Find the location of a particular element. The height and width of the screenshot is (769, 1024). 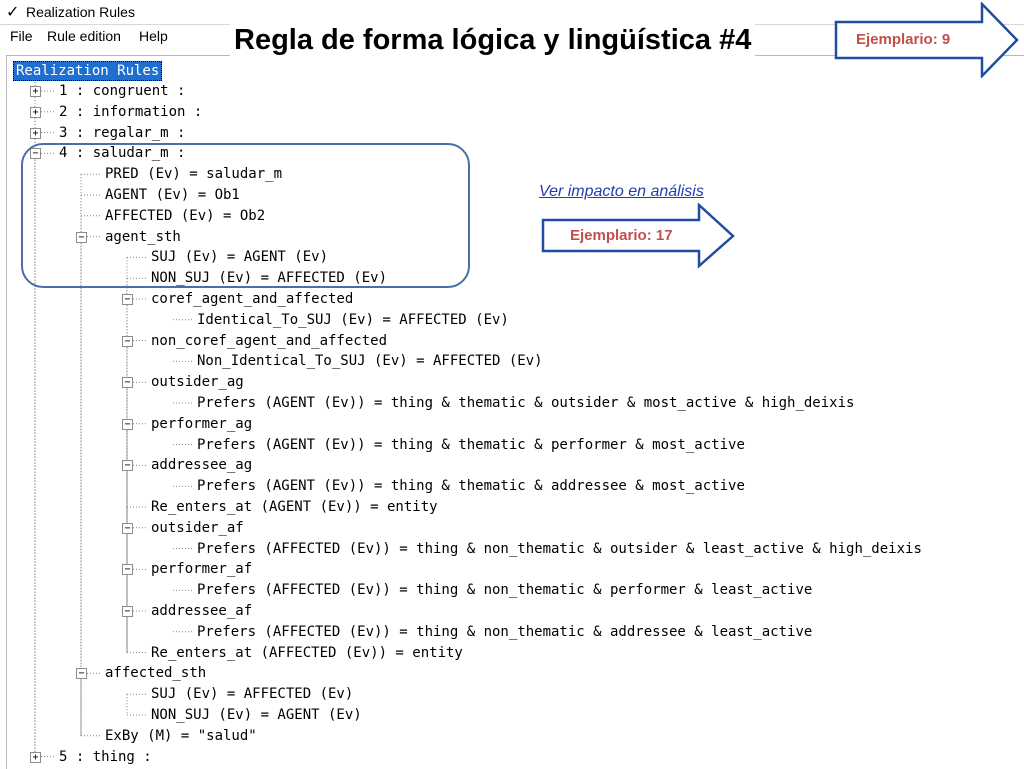

tree-branch-node: 2 : information : is located at coordinates (130, 112).